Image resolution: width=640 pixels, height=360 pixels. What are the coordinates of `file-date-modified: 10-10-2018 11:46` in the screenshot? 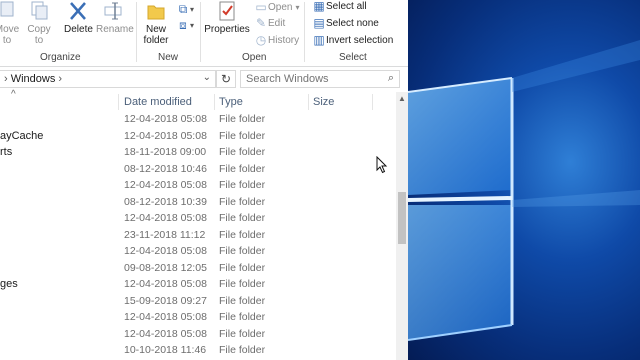 It's located at (165, 350).